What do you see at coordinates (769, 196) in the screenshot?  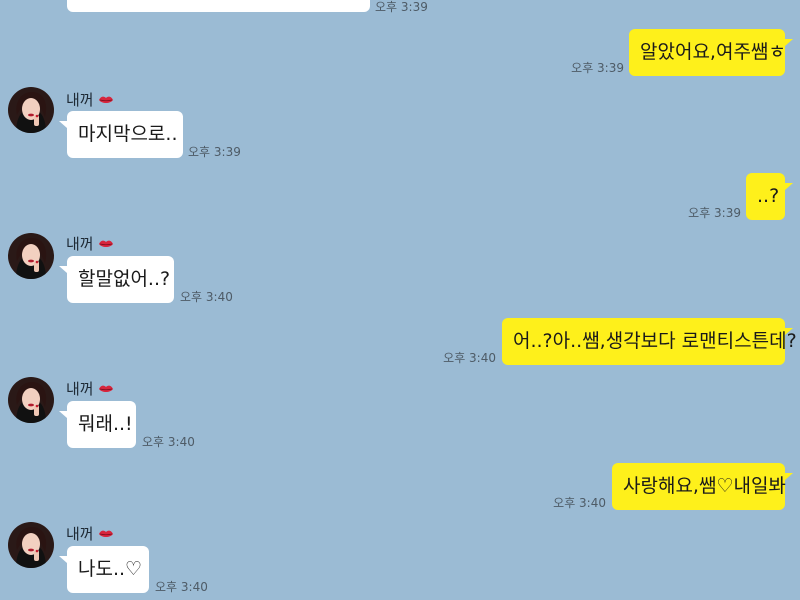 I see `sent-message-bubble: ..?` at bounding box center [769, 196].